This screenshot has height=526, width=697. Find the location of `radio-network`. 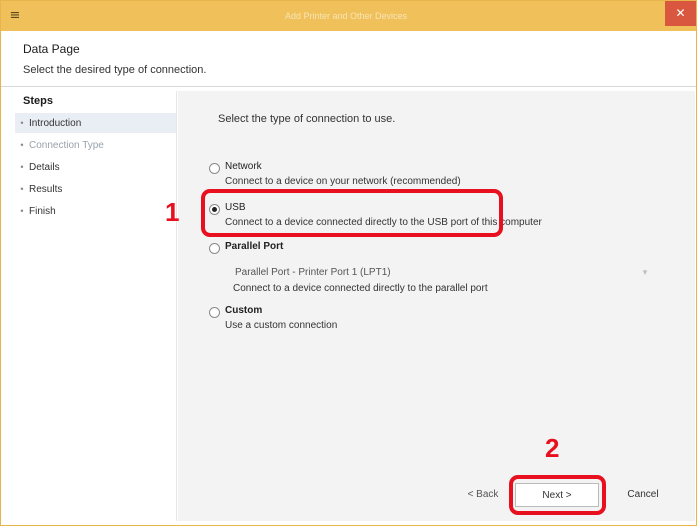

radio-network is located at coordinates (214, 168).